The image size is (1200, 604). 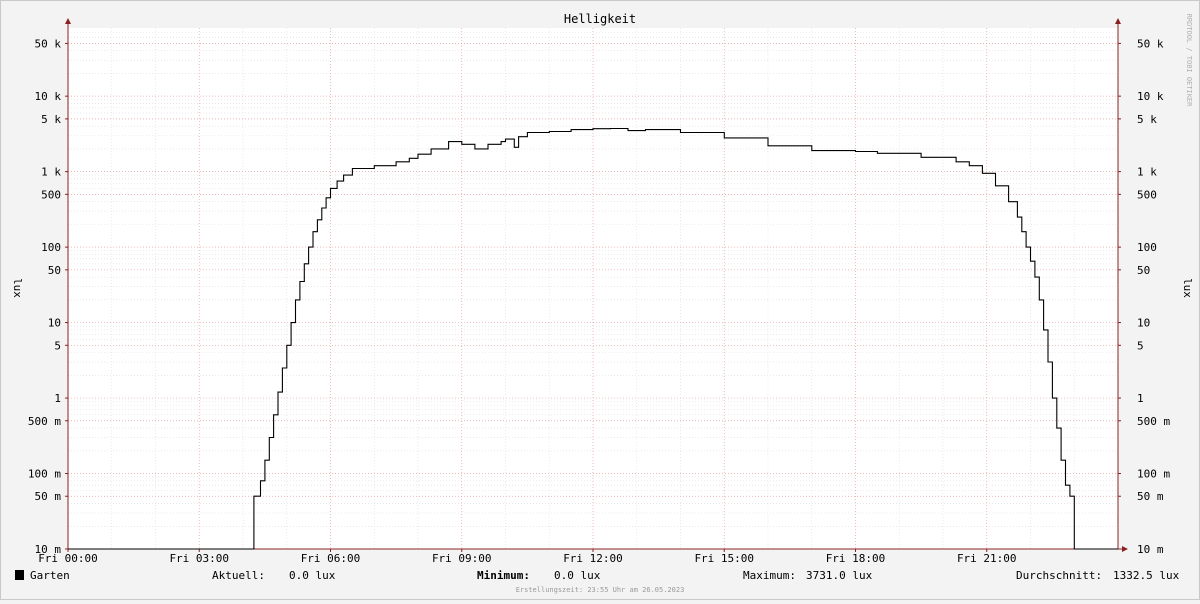 What do you see at coordinates (68, 558) in the screenshot?
I see `x-tick-label: Fri 00:00` at bounding box center [68, 558].